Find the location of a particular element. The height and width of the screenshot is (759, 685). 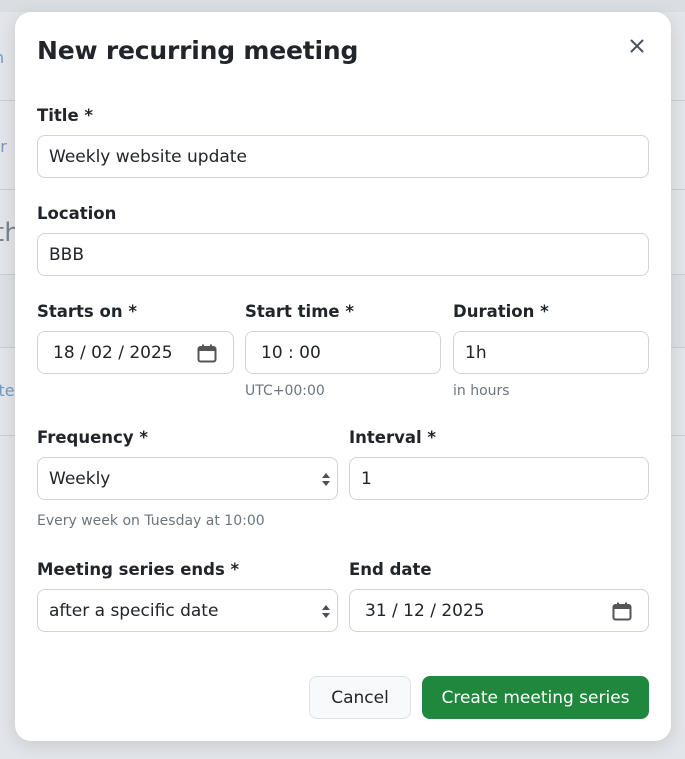

starts-on-field: Starts on * is located at coordinates (87, 314).